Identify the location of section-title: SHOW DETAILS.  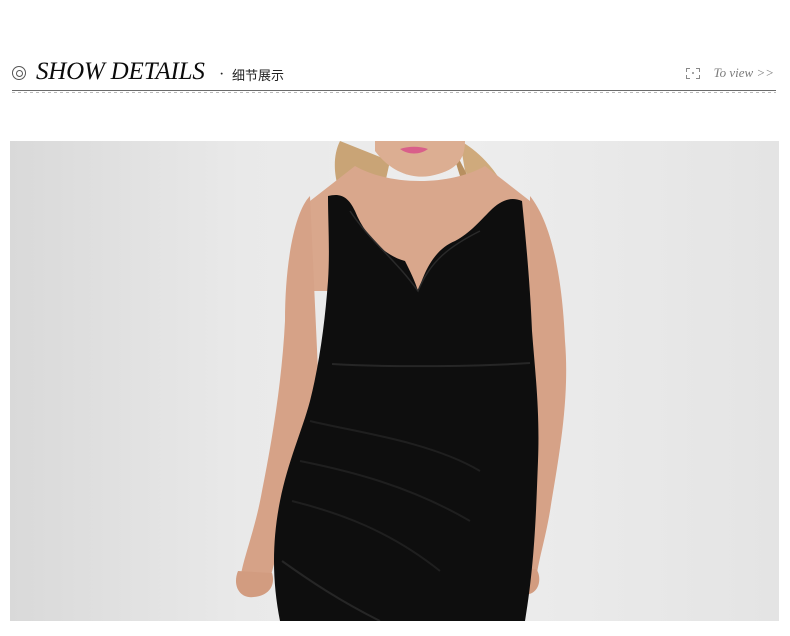
(120, 71).